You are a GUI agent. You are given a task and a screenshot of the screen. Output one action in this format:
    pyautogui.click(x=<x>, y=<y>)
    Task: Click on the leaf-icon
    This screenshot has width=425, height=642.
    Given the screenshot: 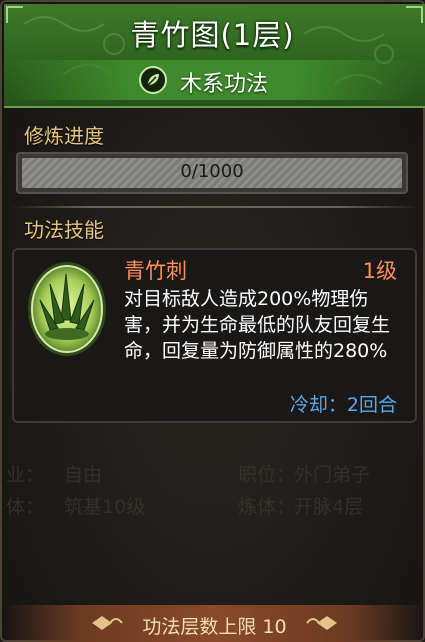 What is the action you would take?
    pyautogui.click(x=153, y=80)
    